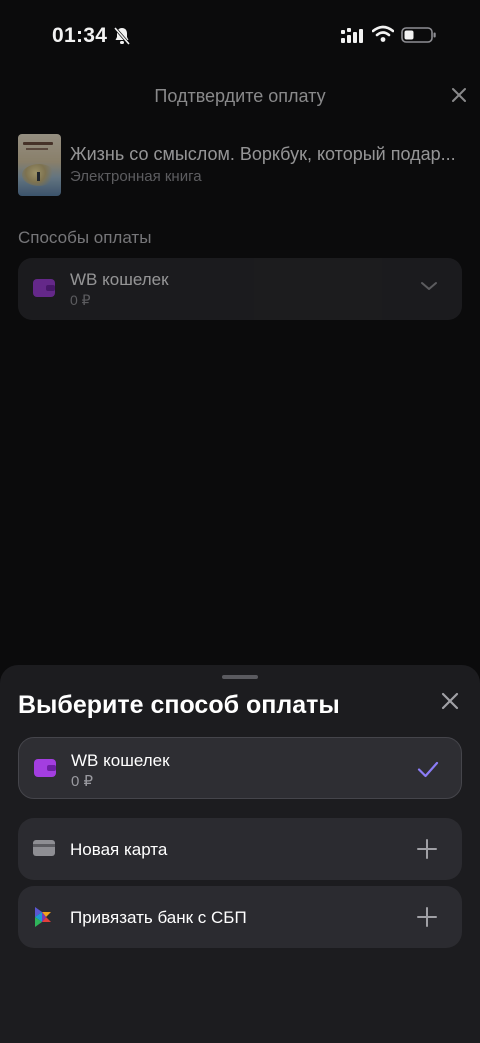 This screenshot has height=1043, width=480. What do you see at coordinates (119, 849) in the screenshot?
I see `option-name: Новая карта` at bounding box center [119, 849].